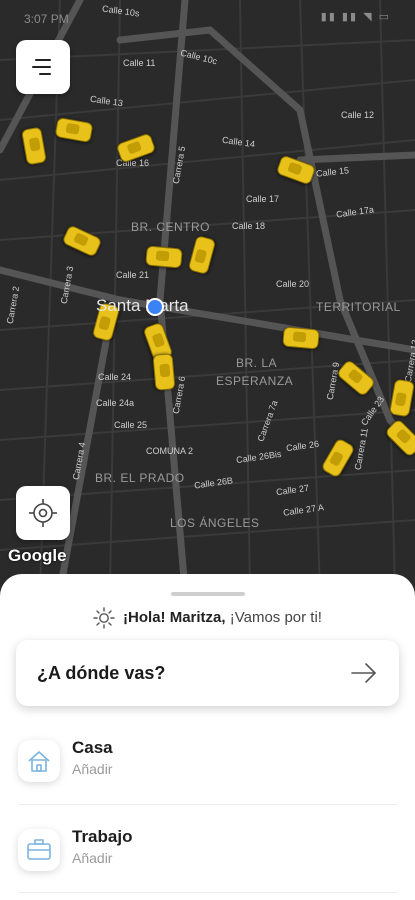  What do you see at coordinates (140, 478) in the screenshot?
I see `district-label: BR. EL PRADO` at bounding box center [140, 478].